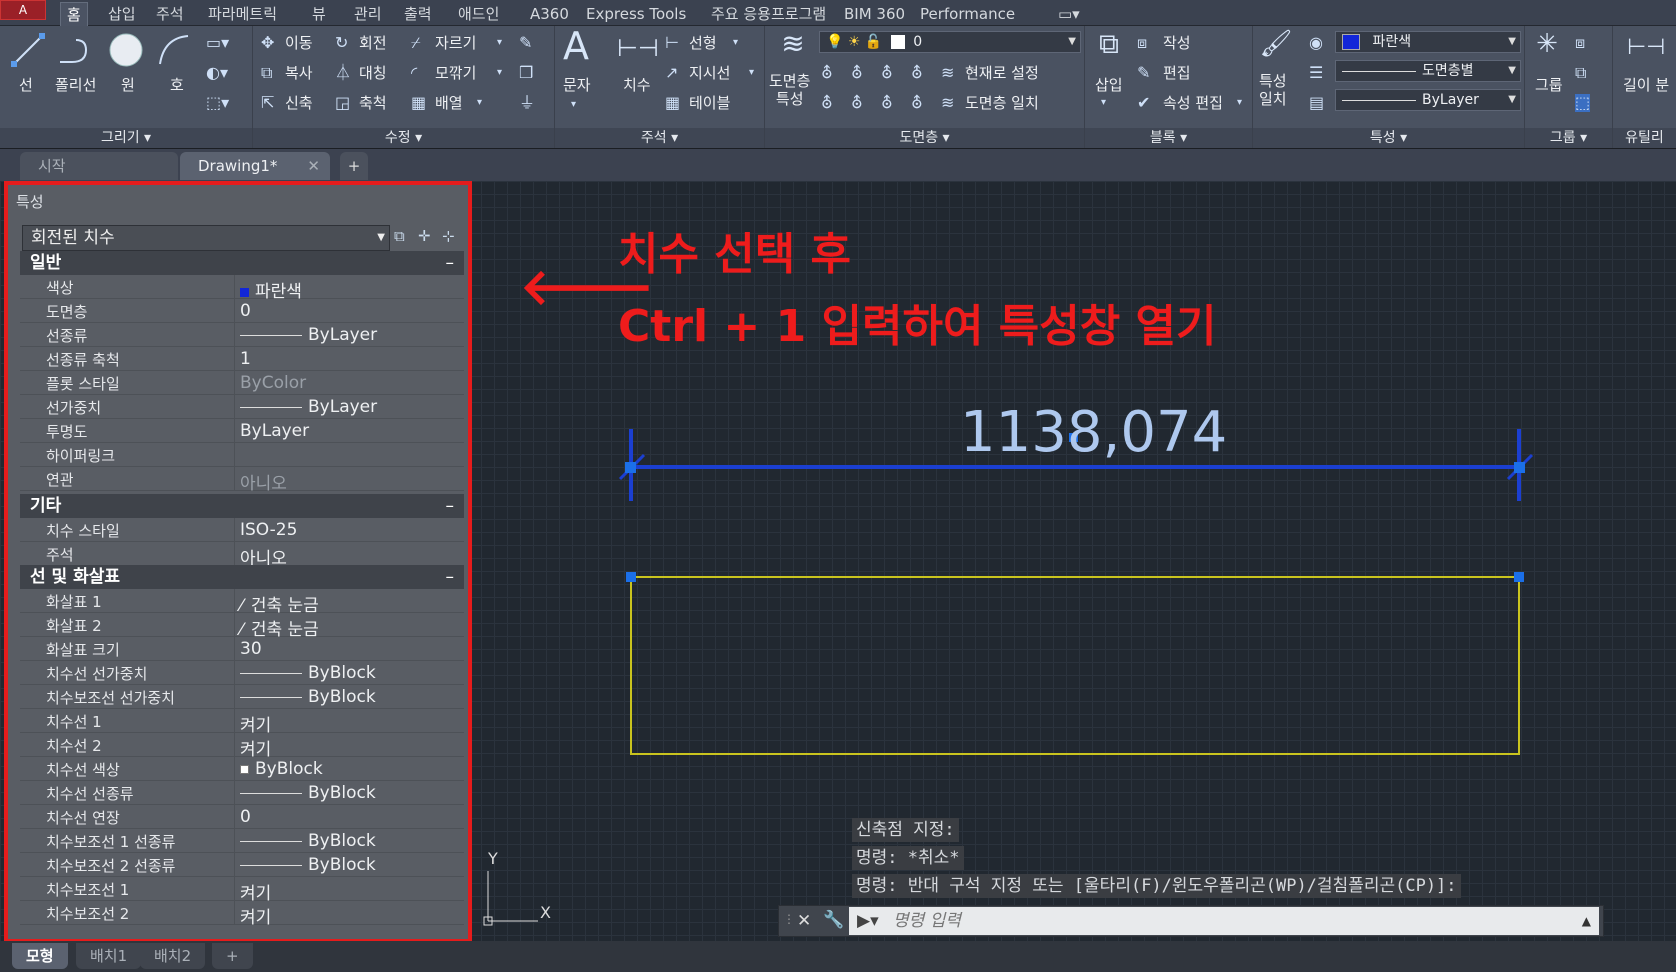 This screenshot has height=972, width=1676. What do you see at coordinates (703, 43) in the screenshot?
I see `linear-button: 선형` at bounding box center [703, 43].